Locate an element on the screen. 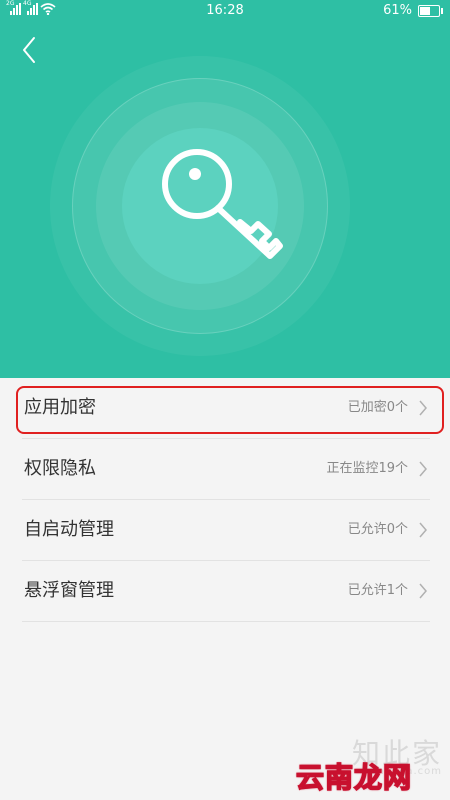  menu-item-label: 自启动管理 is located at coordinates (69, 529).